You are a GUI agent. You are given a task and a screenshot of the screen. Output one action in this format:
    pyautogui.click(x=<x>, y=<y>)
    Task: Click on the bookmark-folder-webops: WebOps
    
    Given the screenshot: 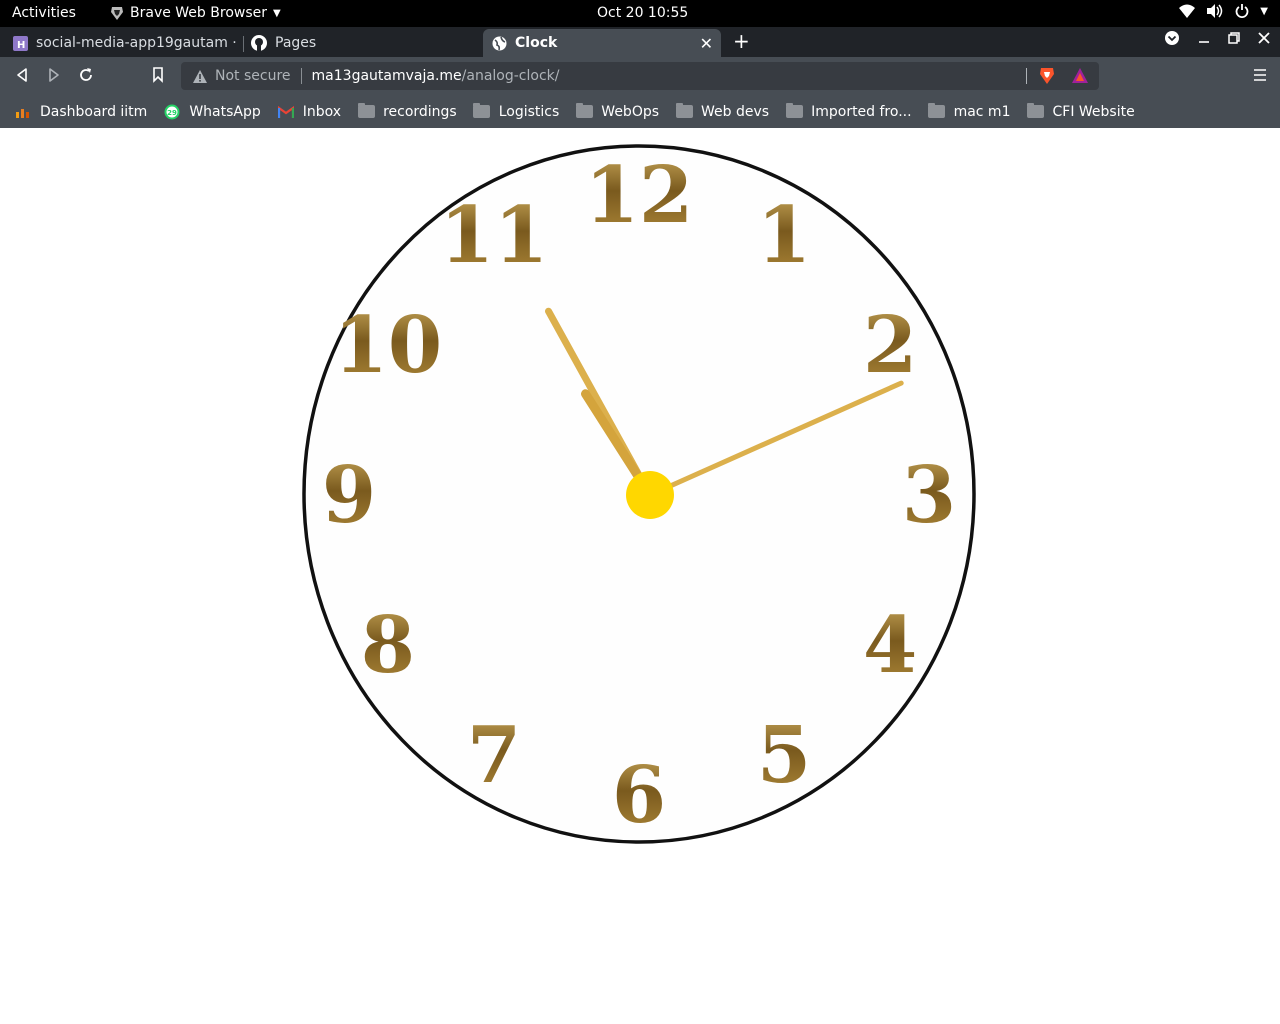 What is the action you would take?
    pyautogui.click(x=617, y=111)
    